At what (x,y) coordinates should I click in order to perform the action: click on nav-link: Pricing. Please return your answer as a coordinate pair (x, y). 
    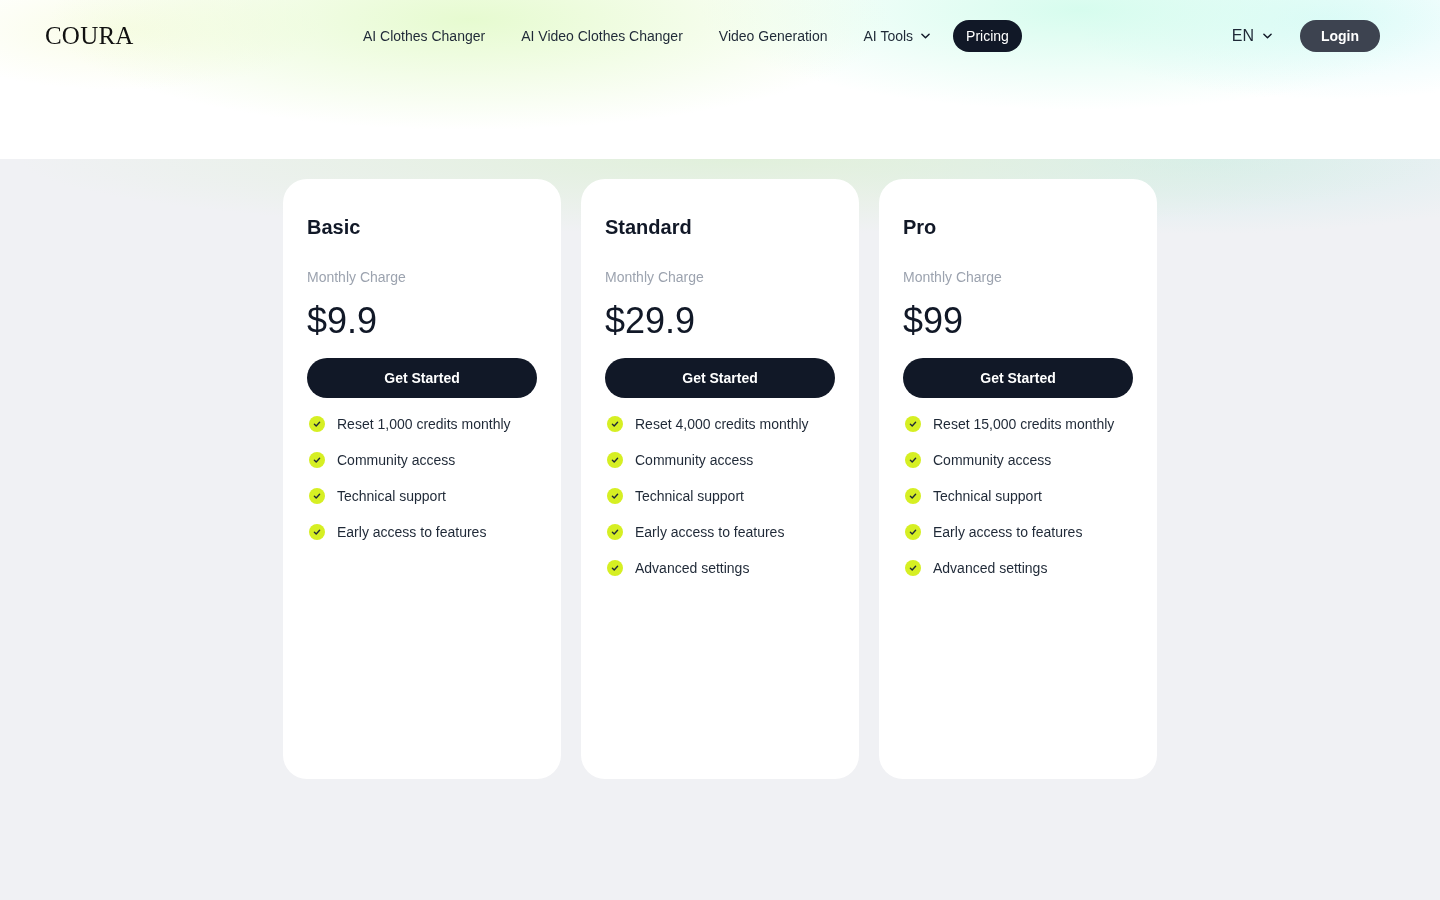
    Looking at the image, I should click on (987, 36).